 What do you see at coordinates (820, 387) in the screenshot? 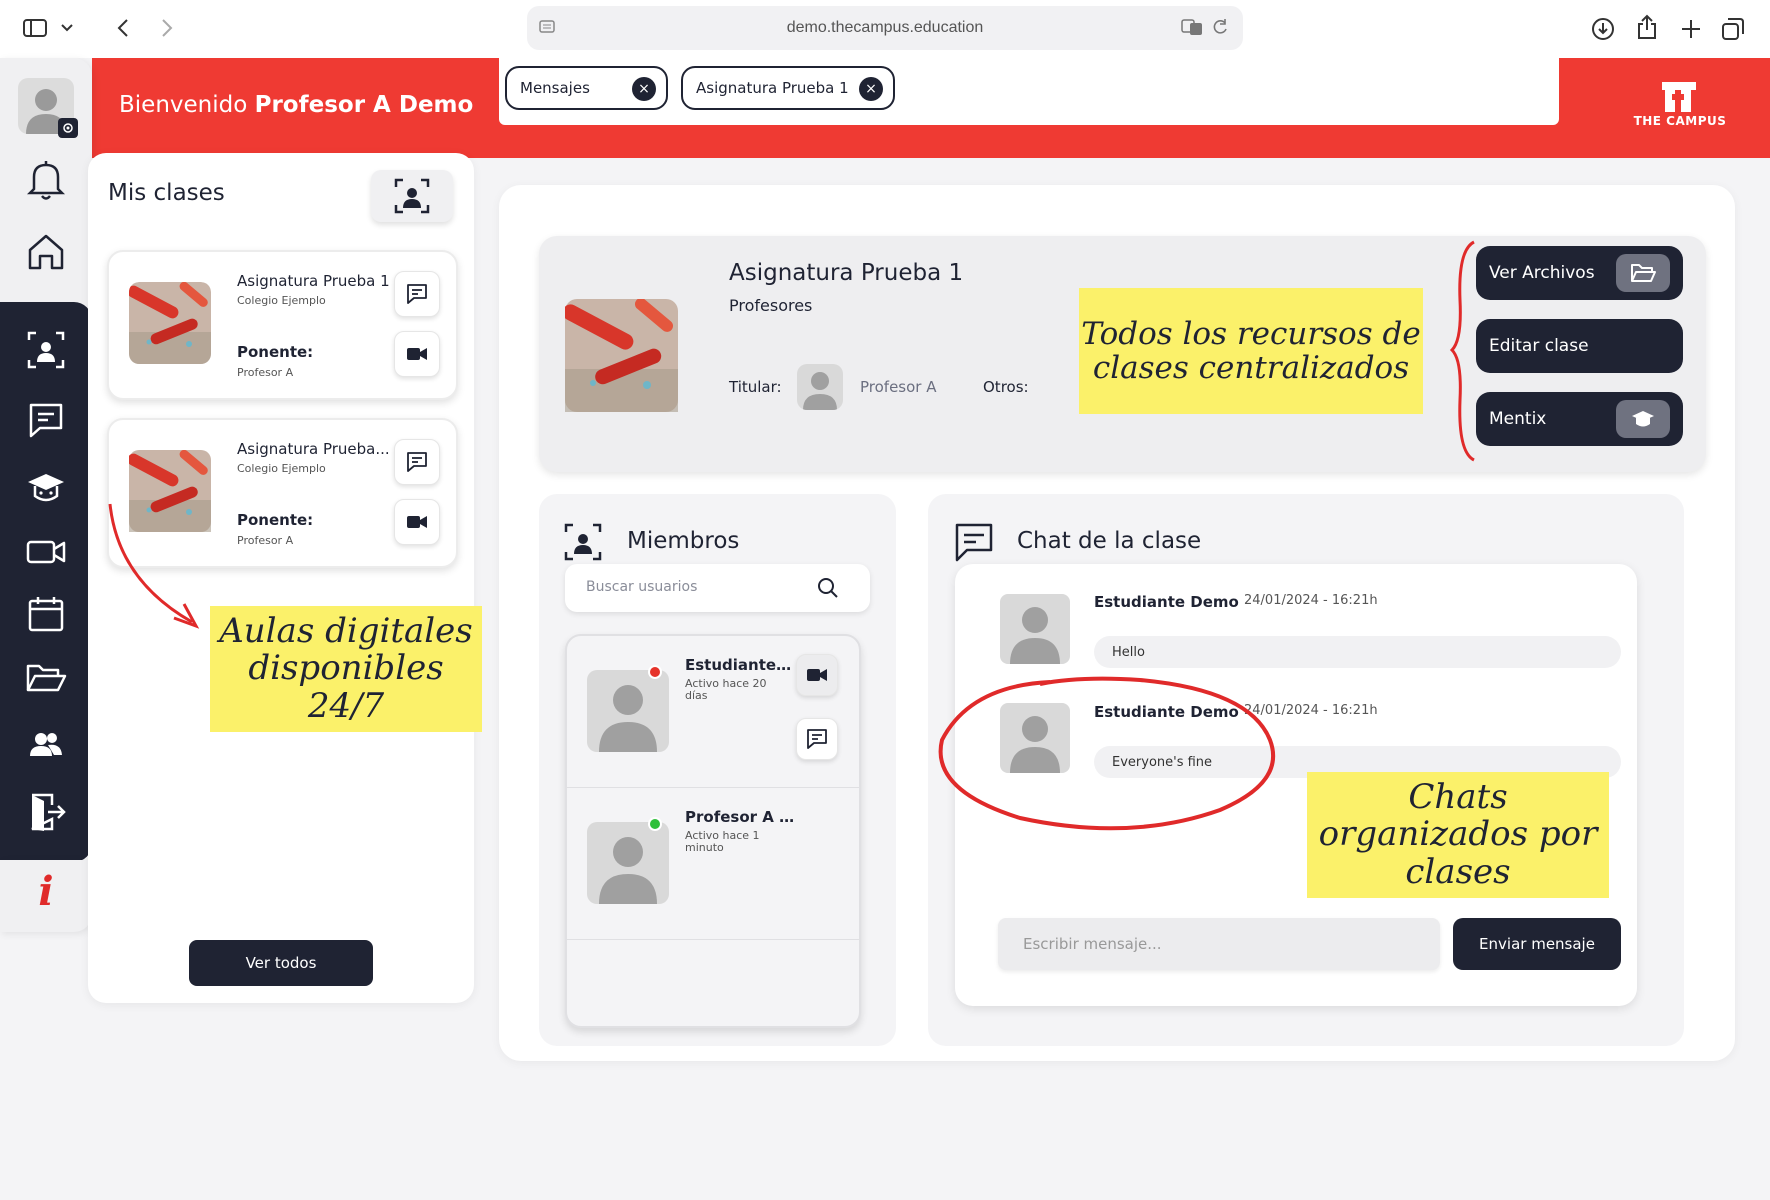
I see `teacher-avatar` at bounding box center [820, 387].